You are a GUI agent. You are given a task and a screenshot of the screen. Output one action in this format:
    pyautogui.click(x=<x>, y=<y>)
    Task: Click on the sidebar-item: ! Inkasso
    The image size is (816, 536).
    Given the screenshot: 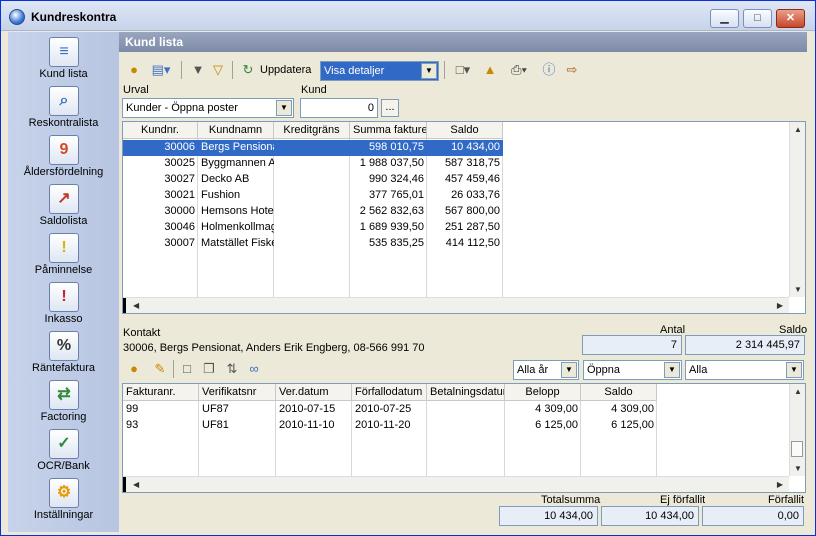 What is the action you would take?
    pyautogui.click(x=63, y=303)
    